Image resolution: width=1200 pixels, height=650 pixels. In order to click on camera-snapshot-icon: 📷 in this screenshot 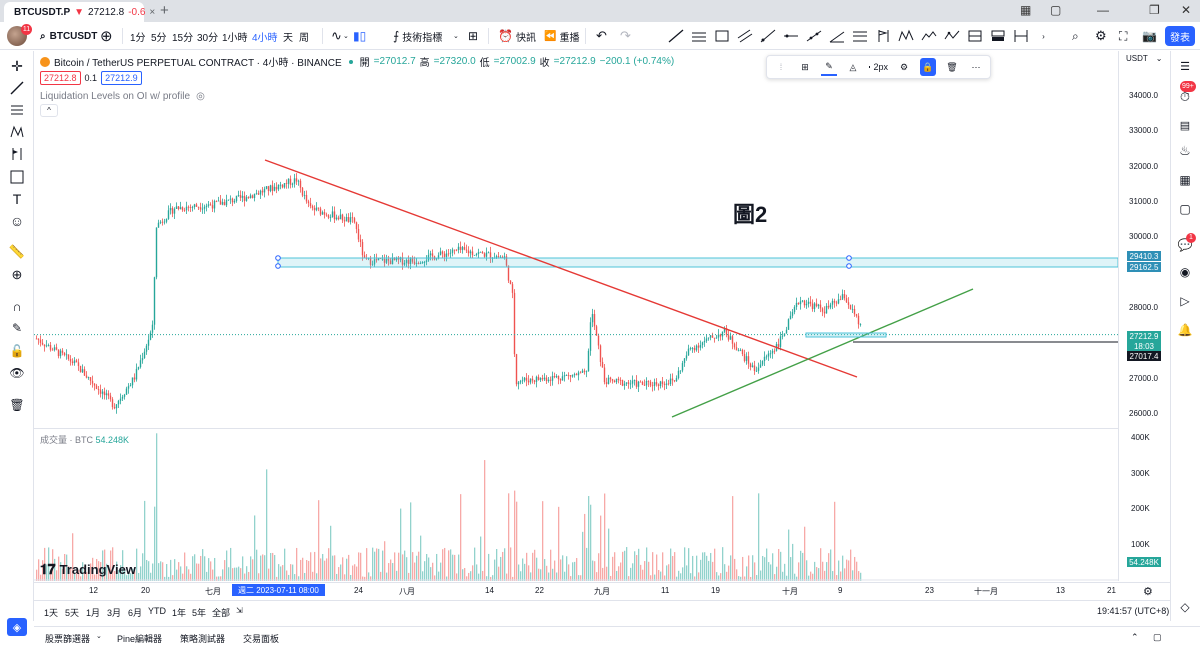, I will do `click(1149, 36)`.